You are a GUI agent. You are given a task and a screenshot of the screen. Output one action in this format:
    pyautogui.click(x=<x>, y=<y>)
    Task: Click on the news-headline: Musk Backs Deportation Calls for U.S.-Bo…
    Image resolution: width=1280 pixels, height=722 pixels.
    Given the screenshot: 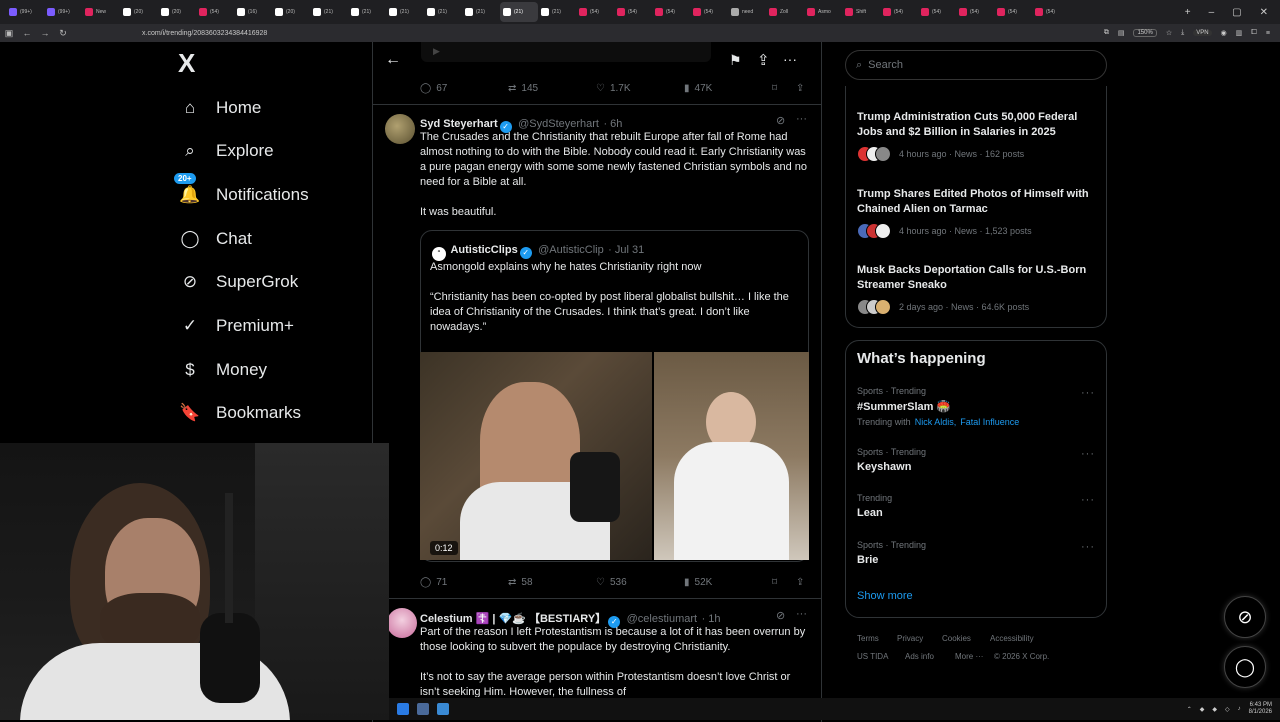 What is the action you would take?
    pyautogui.click(x=977, y=278)
    